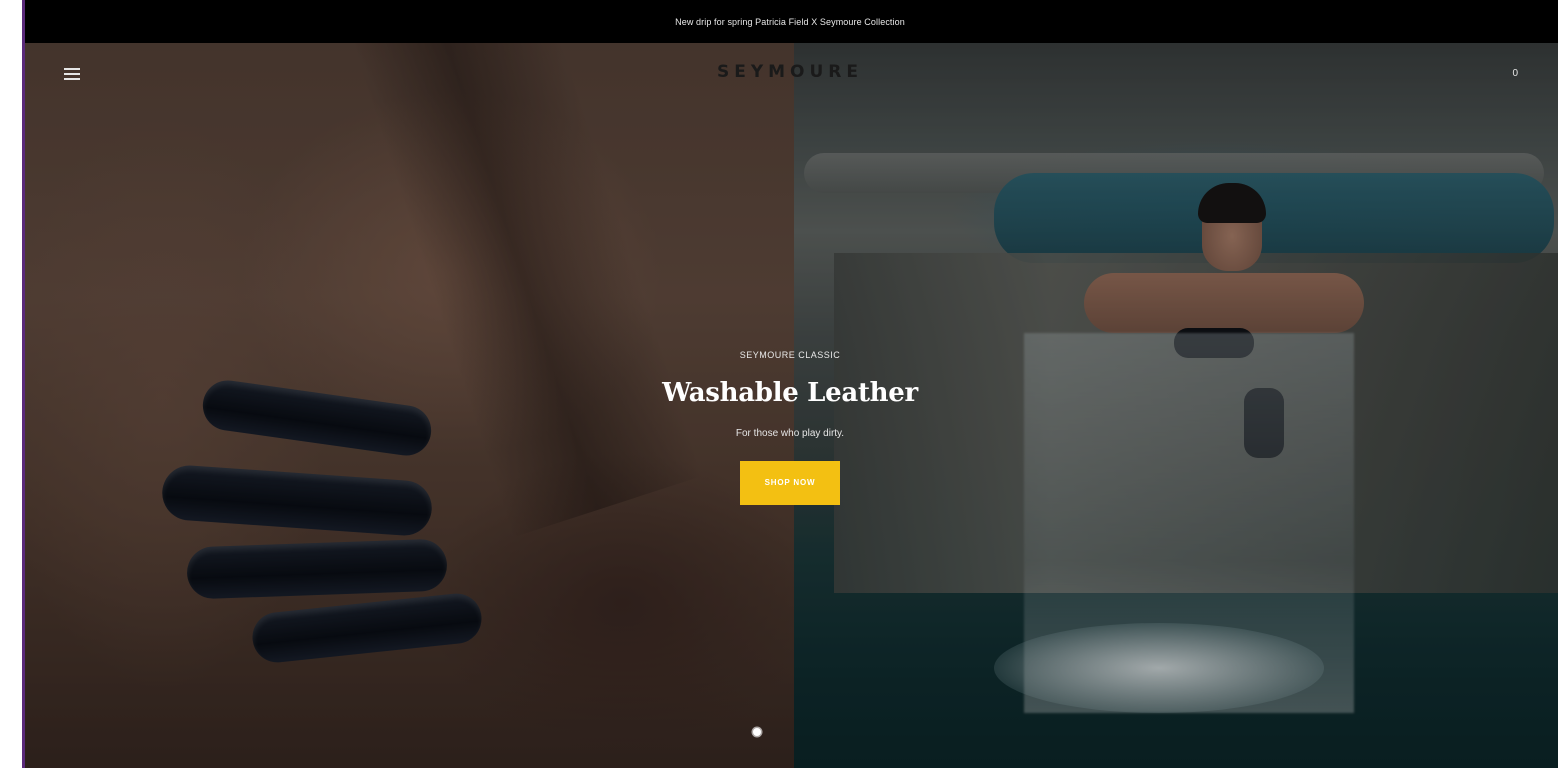  Describe the element at coordinates (790, 72) in the screenshot. I see `site-logo: SEYMOURE` at that location.